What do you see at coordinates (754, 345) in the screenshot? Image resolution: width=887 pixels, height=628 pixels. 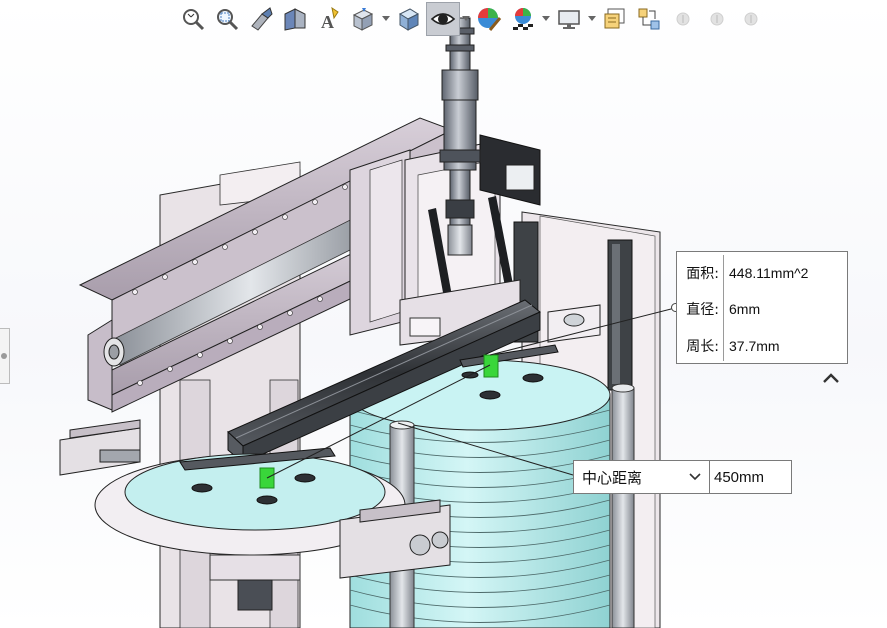 I see `measure-value-perimeter: 37.7mm` at bounding box center [754, 345].